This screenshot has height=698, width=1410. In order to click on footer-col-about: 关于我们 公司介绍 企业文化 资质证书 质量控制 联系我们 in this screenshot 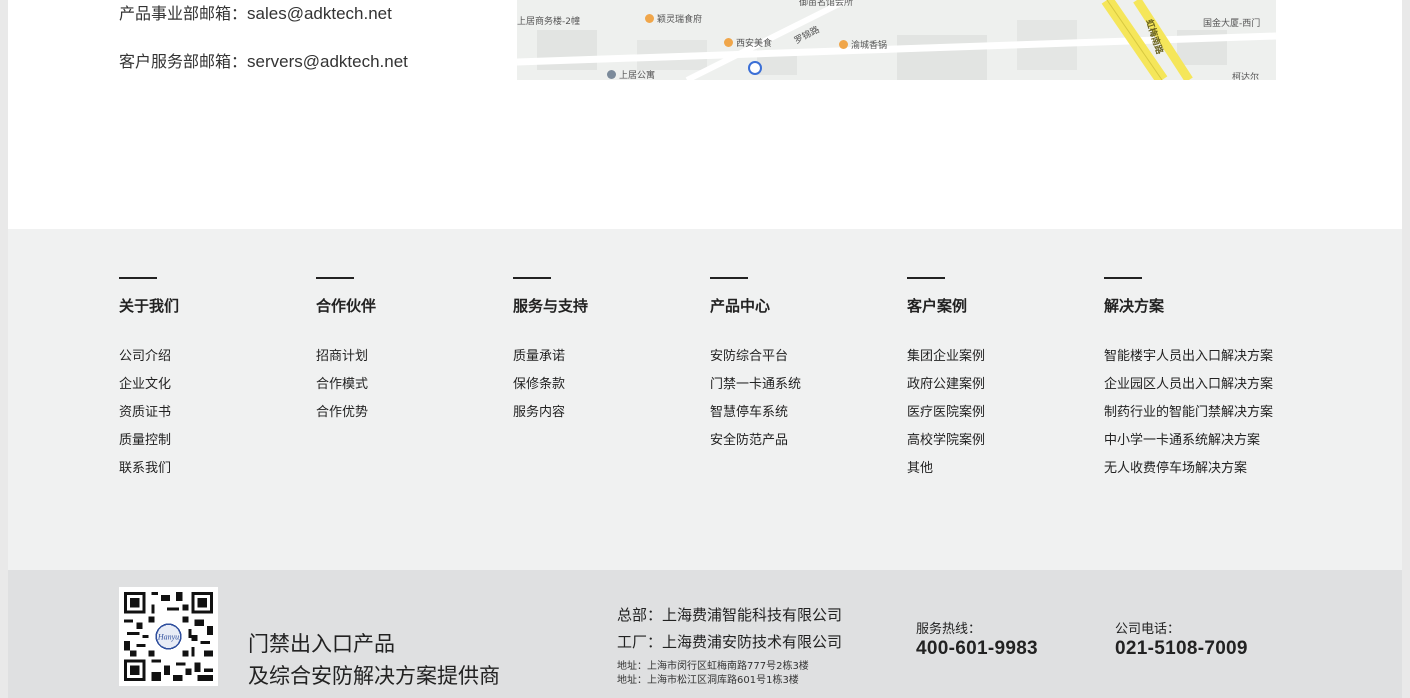, I will do `click(149, 383)`.